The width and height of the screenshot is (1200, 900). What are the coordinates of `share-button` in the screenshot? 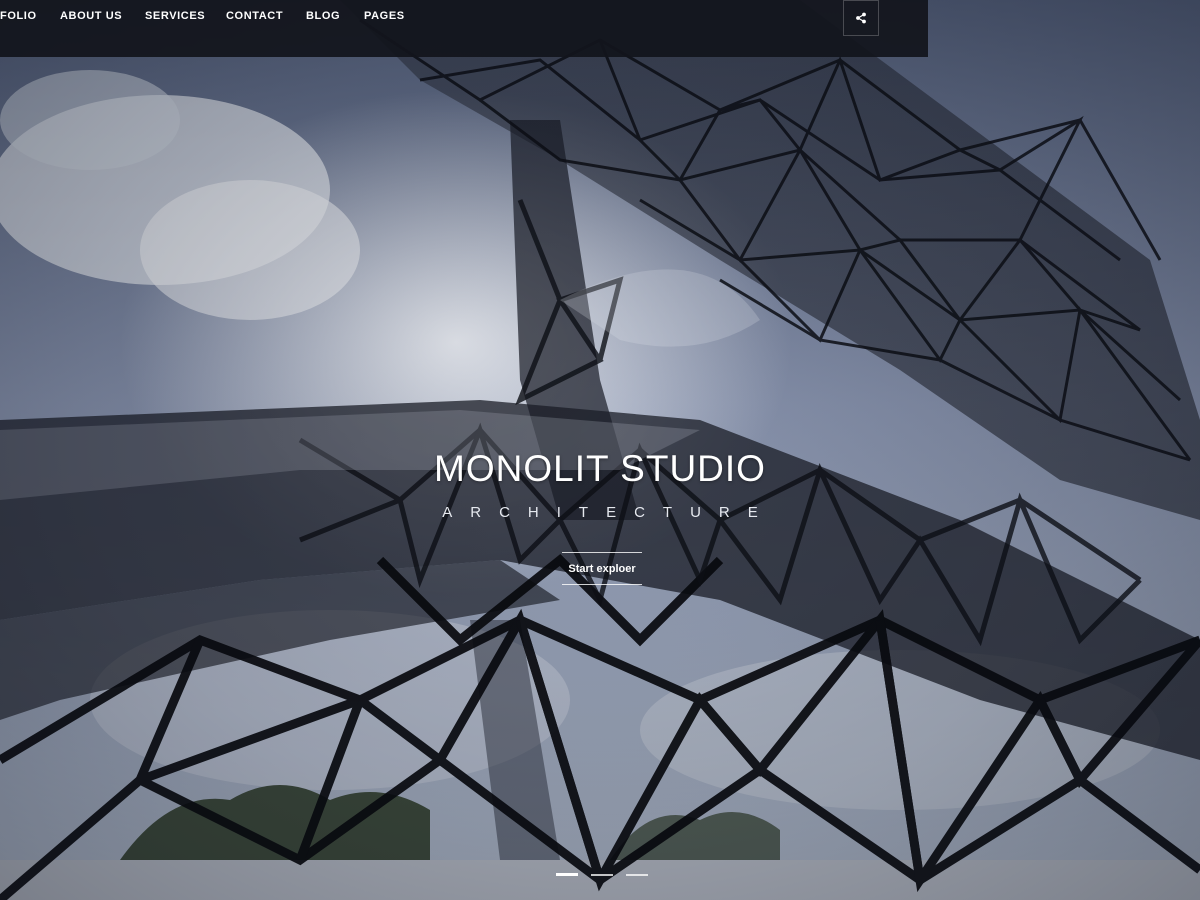 It's located at (861, 18).